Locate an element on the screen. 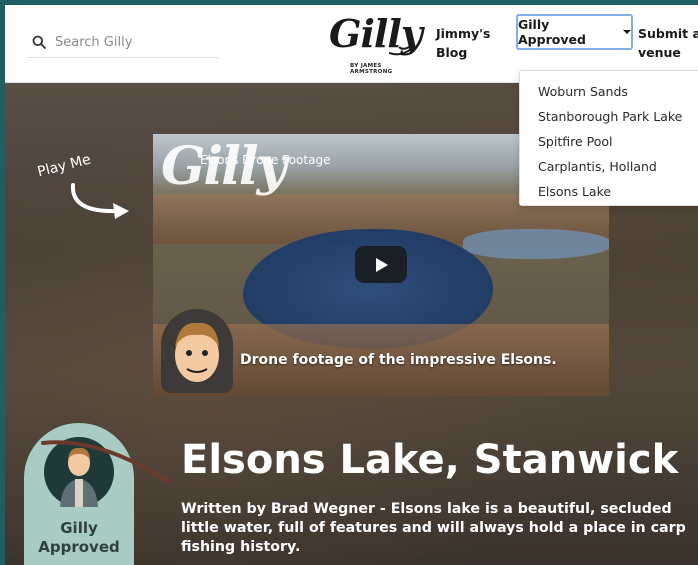  play-button is located at coordinates (381, 264).